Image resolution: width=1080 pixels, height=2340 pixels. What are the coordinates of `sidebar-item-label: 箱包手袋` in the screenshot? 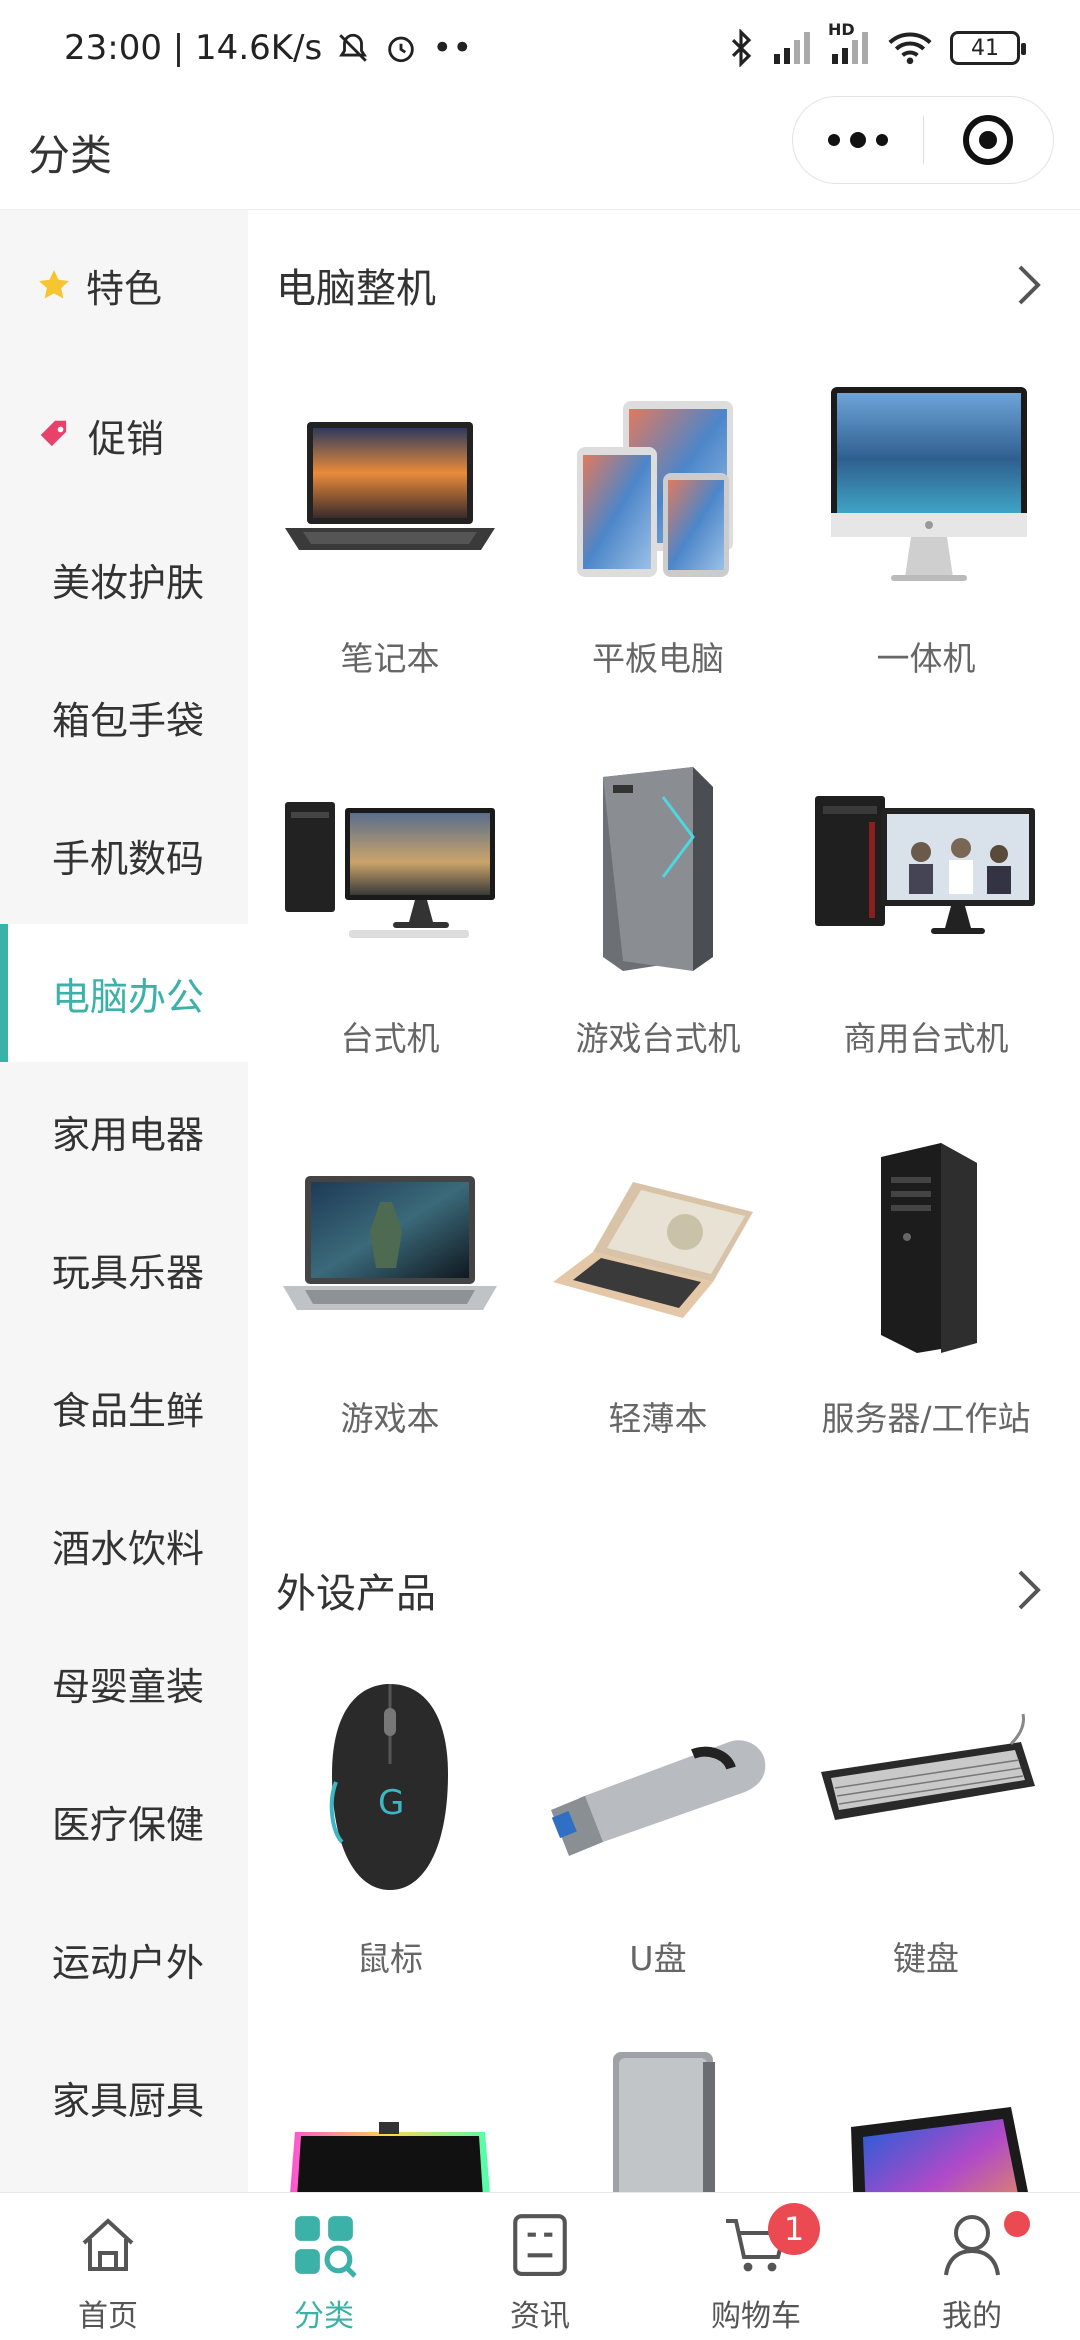 It's located at (128, 720).